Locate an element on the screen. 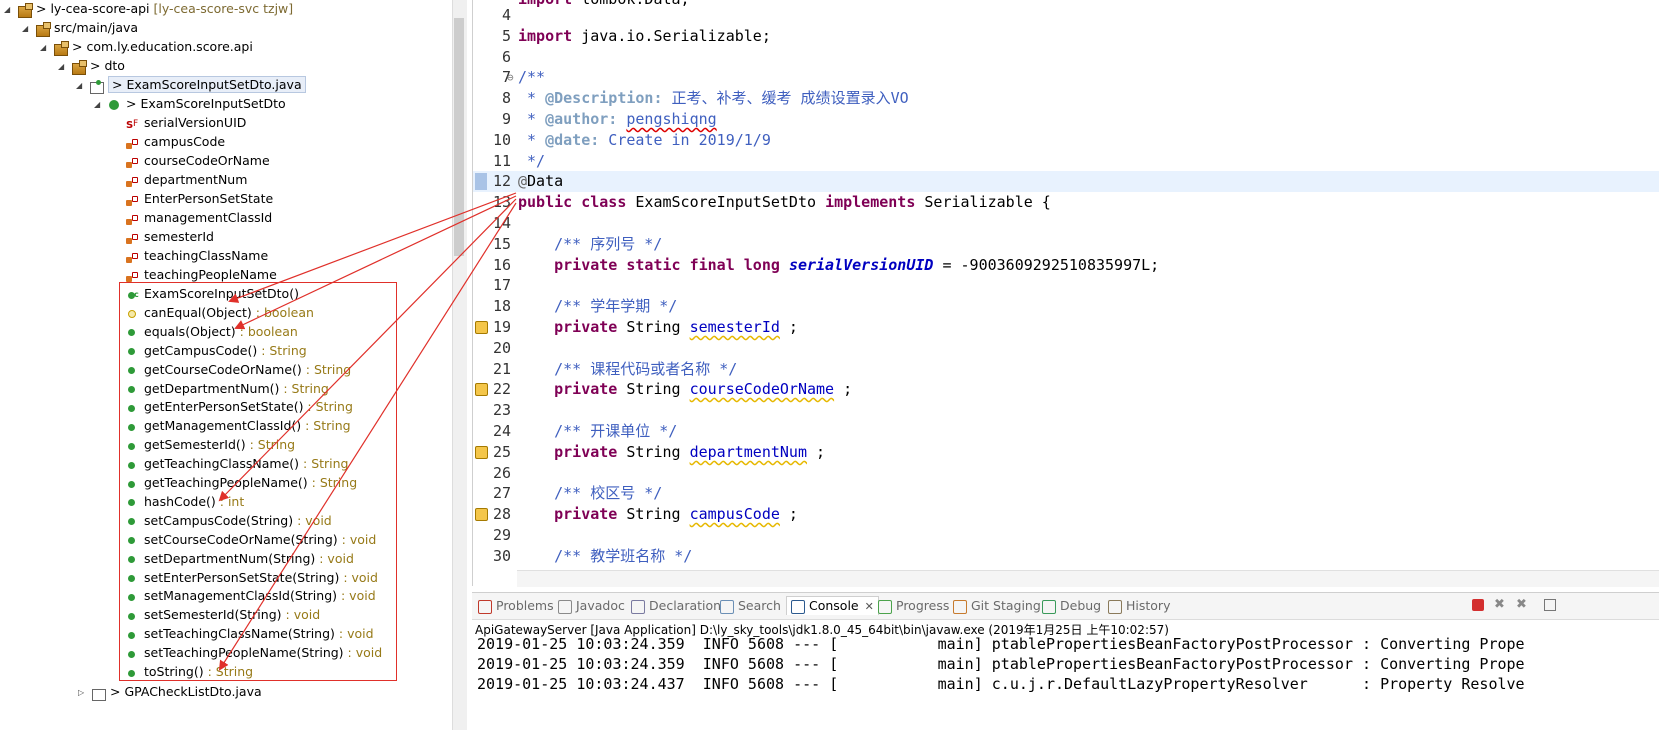  tab-history: History is located at coordinates (1139, 606).